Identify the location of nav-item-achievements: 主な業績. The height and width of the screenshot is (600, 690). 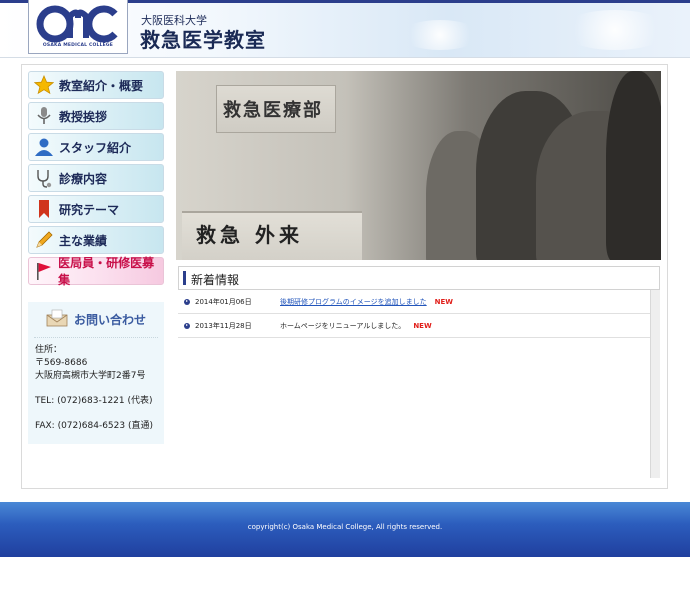
(96, 240).